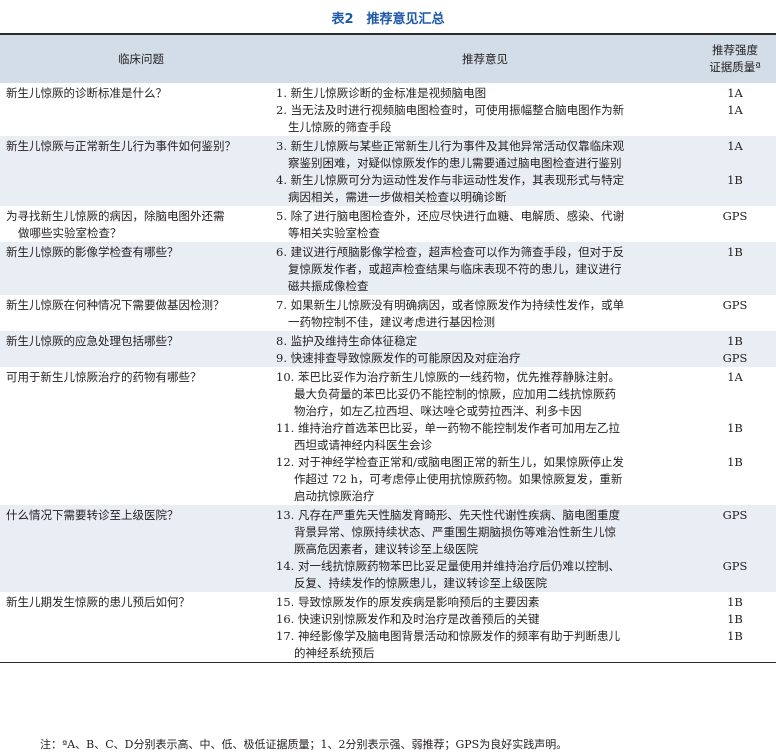 The image size is (776, 756). I want to click on clinical-question-line: 为寻找新生儿惊厥的病因，除脑电图外还需, so click(115, 216).